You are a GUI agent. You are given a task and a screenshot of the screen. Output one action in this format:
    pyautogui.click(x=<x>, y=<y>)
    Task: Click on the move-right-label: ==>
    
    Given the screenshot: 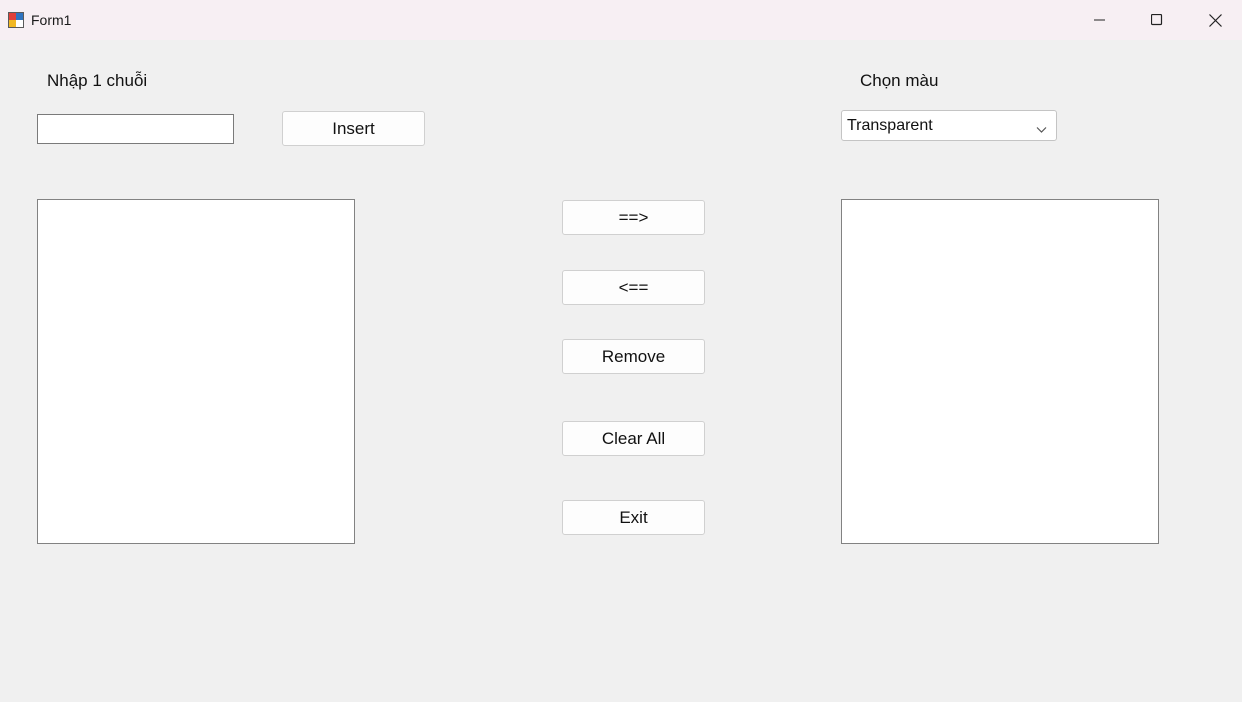 What is the action you would take?
    pyautogui.click(x=633, y=217)
    